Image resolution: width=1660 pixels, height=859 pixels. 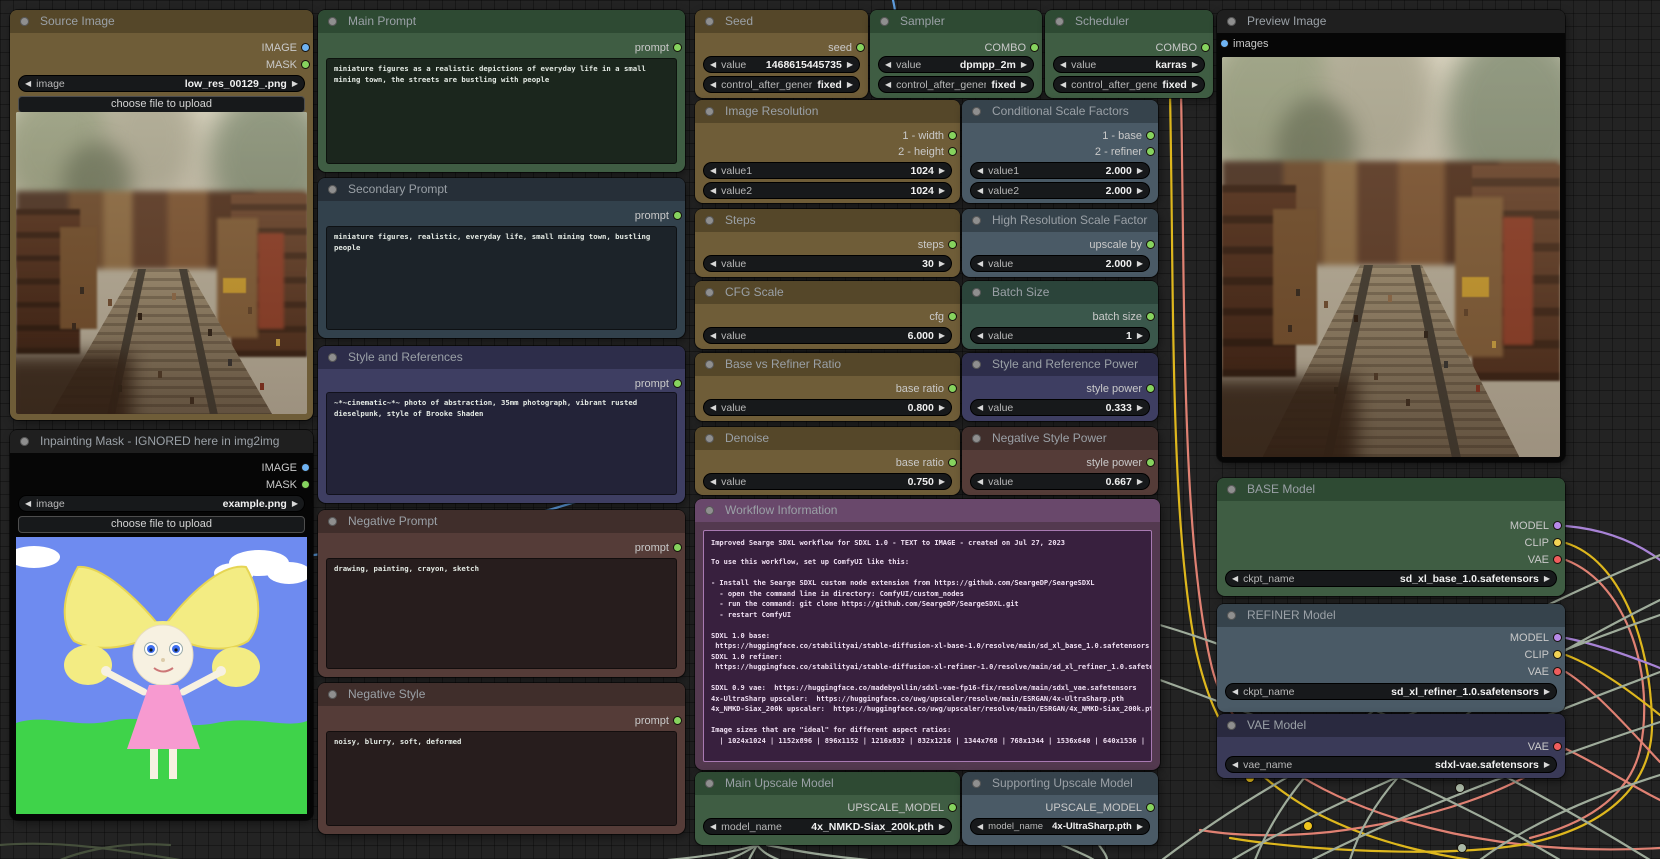 I want to click on value1-widget: ◀ value1 1024 ▶, so click(x=827, y=170).